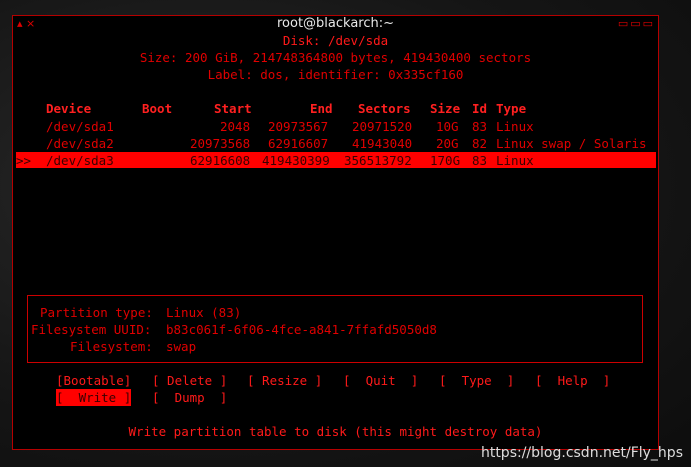 The image size is (691, 467). What do you see at coordinates (69, 108) in the screenshot?
I see `col-device: Device` at bounding box center [69, 108].